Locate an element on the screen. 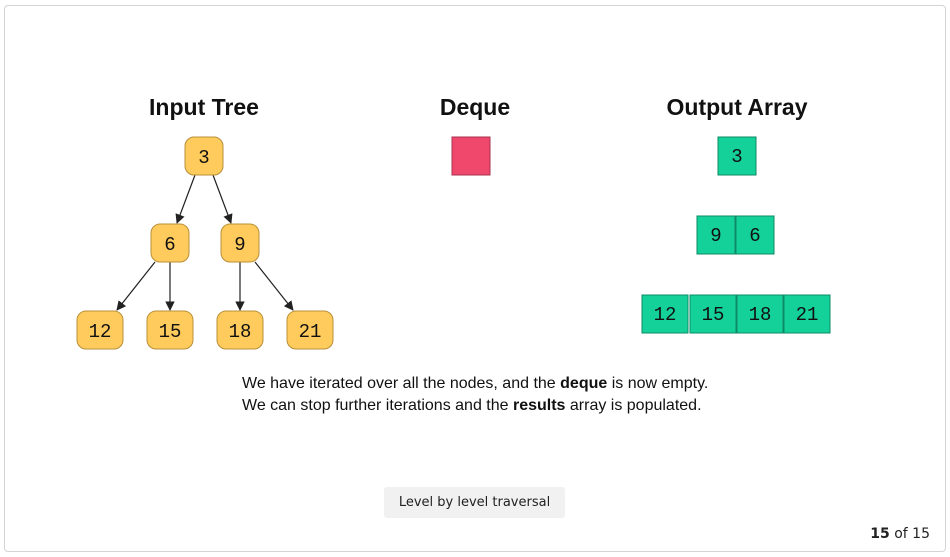 This screenshot has width=950, height=557. slide-counter-total: 15 is located at coordinates (921, 534).